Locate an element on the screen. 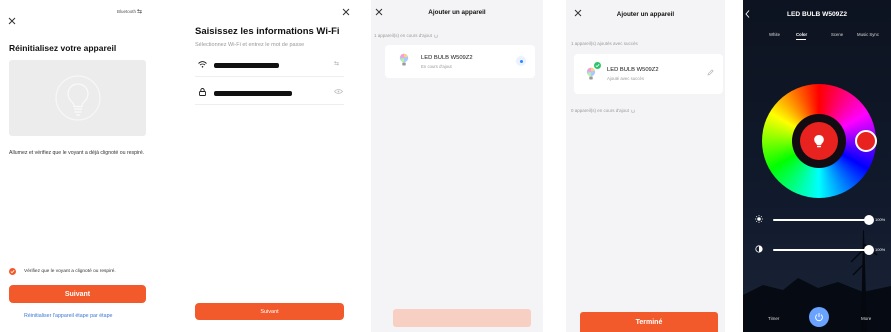 This screenshot has height=332, width=891. eye-icon is located at coordinates (338, 91).